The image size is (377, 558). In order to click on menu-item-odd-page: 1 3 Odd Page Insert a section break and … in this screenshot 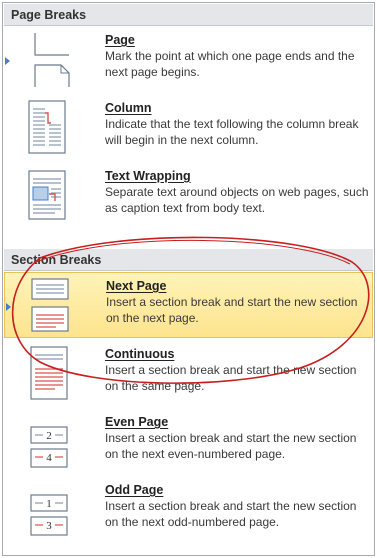, I will do `click(188, 510)`.